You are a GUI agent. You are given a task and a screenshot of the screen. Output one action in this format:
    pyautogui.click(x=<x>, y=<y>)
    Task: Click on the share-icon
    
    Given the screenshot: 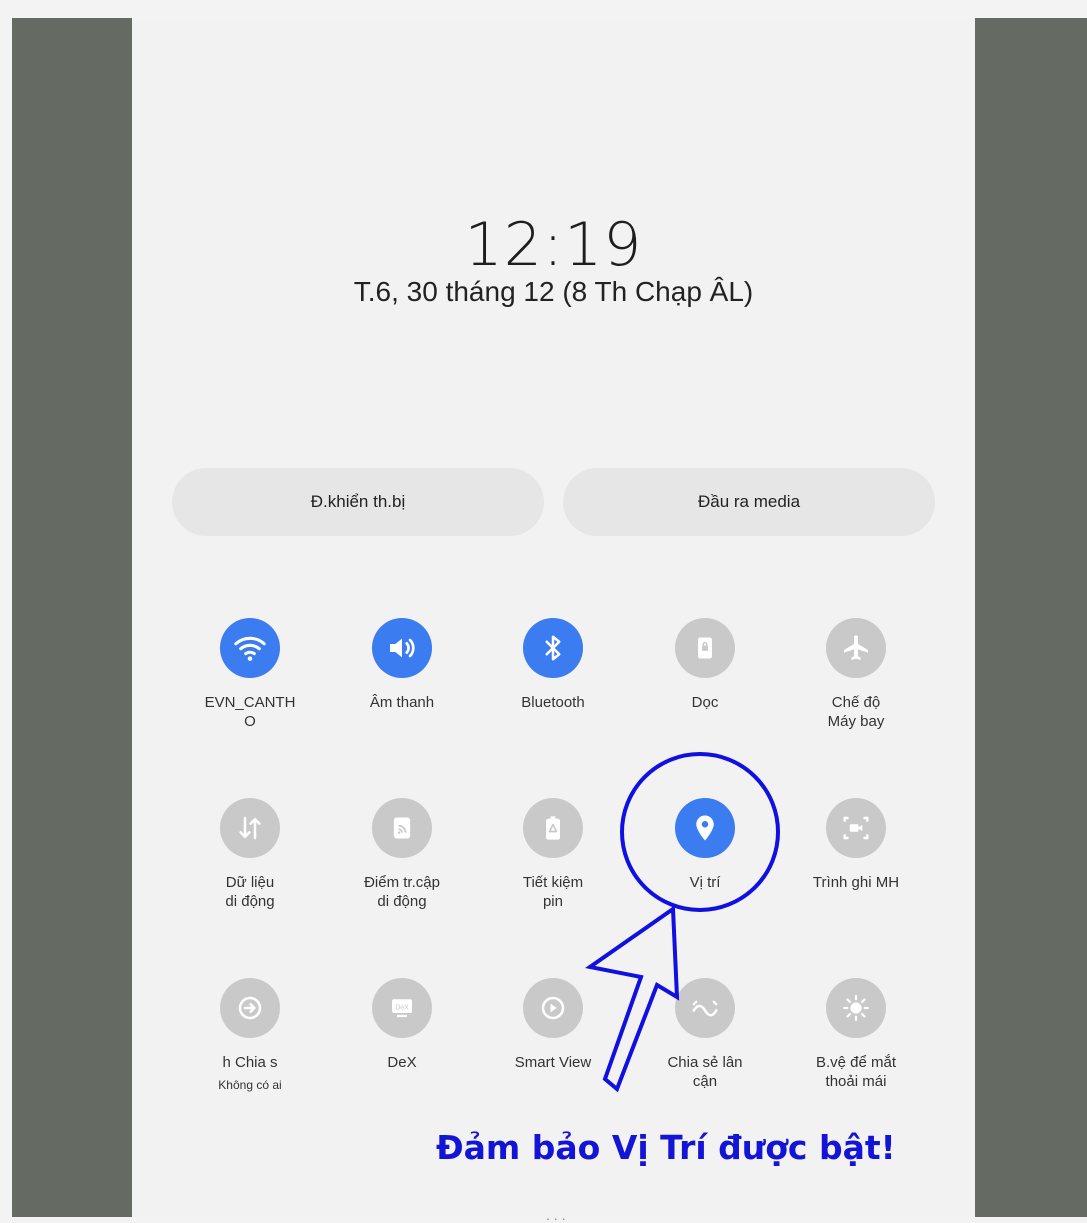 What is the action you would take?
    pyautogui.click(x=250, y=1008)
    